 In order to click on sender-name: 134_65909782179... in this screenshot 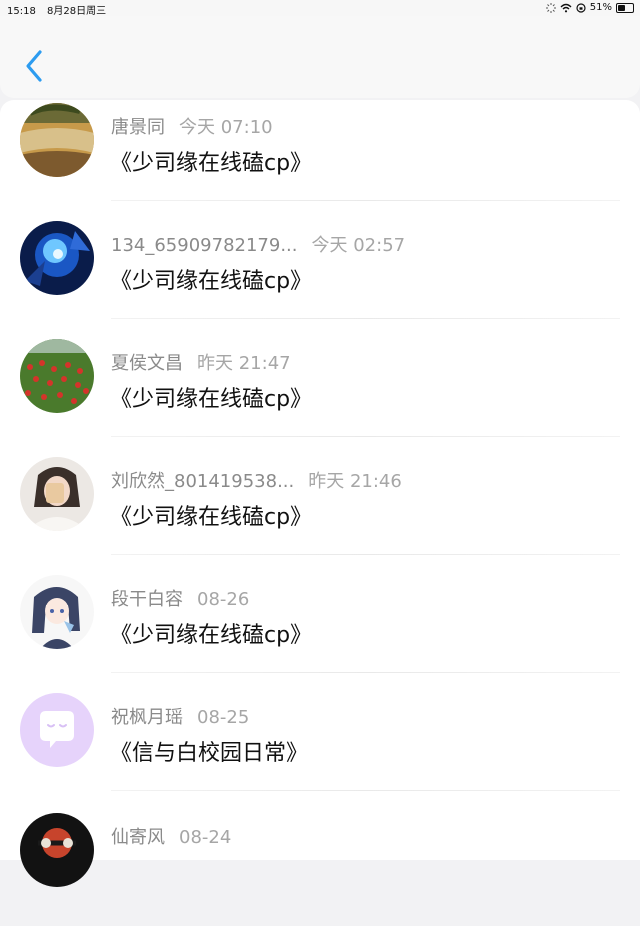, I will do `click(204, 245)`.